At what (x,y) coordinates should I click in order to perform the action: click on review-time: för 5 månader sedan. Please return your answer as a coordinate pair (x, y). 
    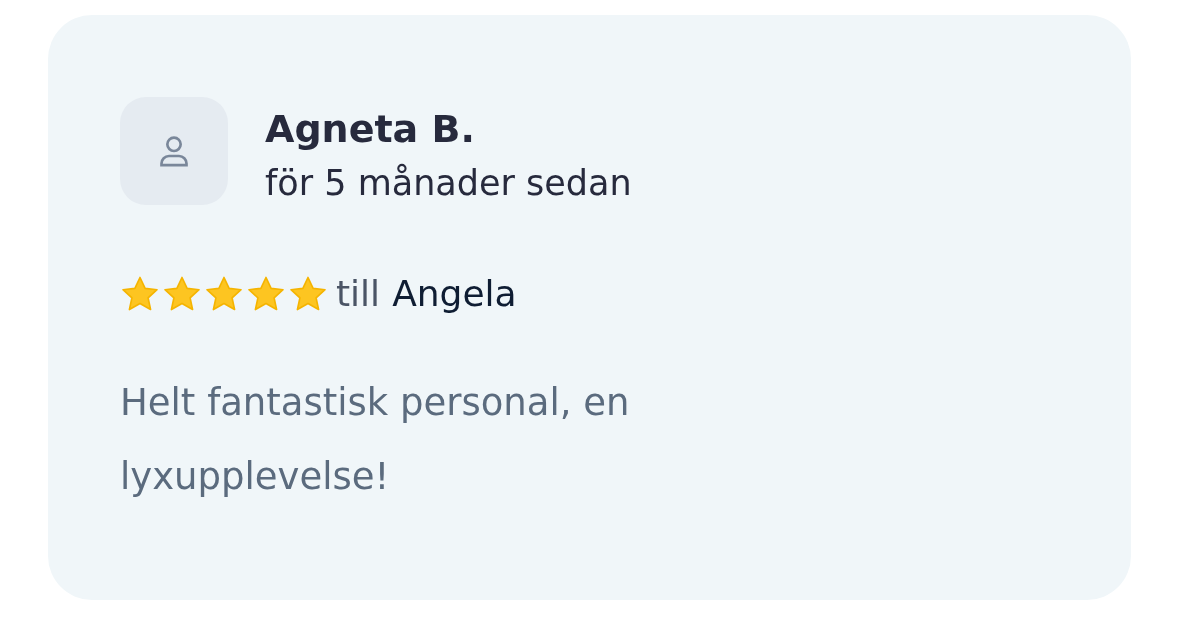
    Looking at the image, I should click on (448, 183).